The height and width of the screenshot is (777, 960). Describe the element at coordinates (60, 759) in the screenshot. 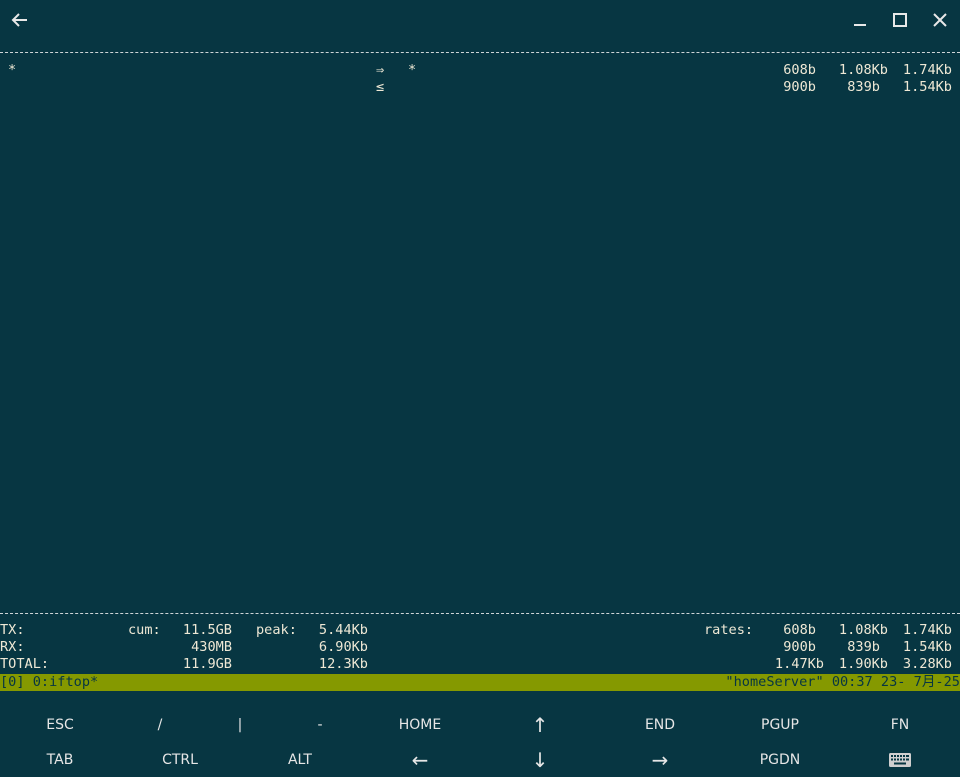

I see `key-tab: TAB` at that location.